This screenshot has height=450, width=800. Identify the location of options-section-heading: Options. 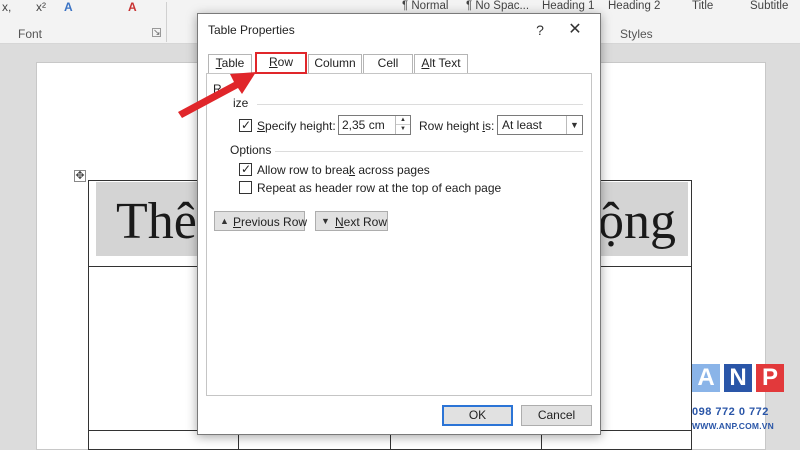
(251, 150).